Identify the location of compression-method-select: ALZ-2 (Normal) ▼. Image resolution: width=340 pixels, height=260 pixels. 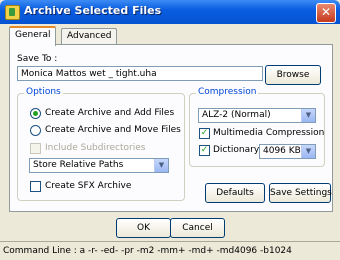
(257, 115).